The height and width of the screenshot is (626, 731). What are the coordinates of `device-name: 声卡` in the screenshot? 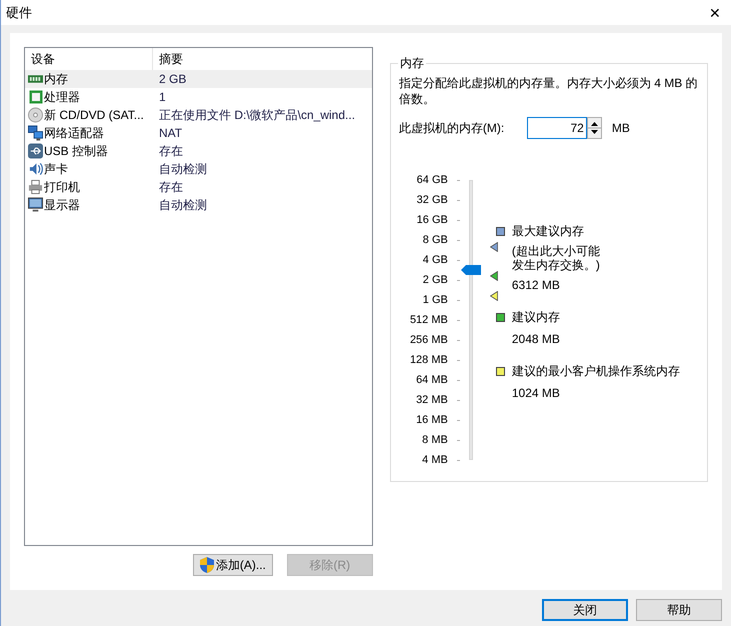 It's located at (56, 169).